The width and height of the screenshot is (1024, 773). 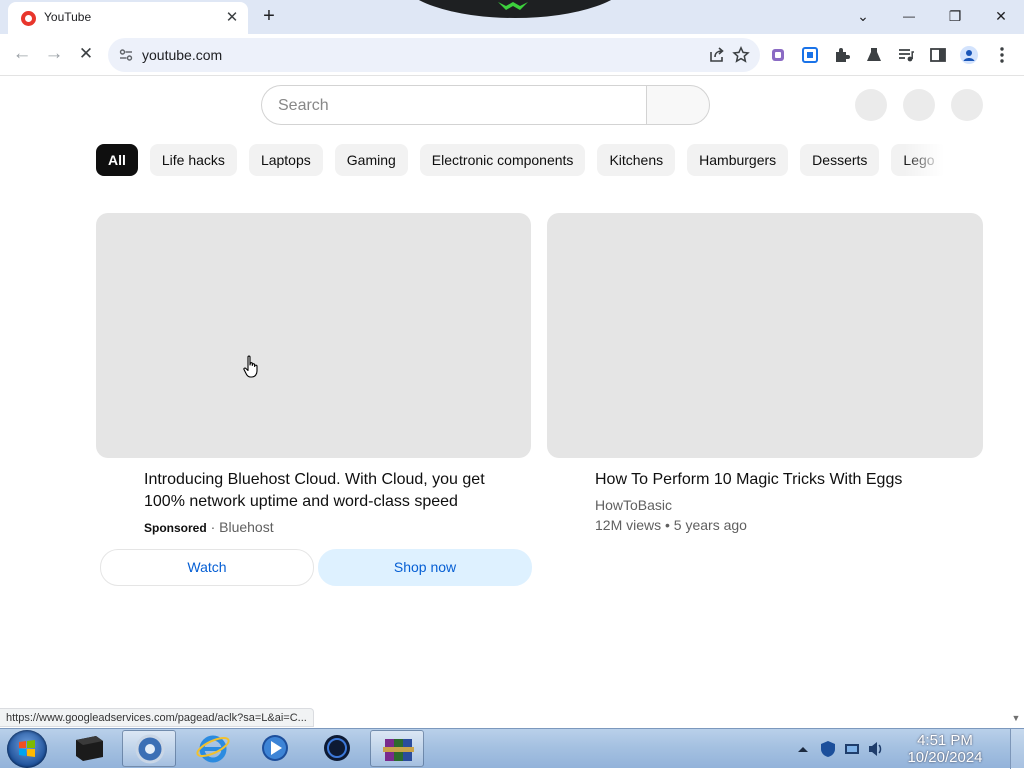 I want to click on tray-overflow-arrow-icon, so click(x=803, y=749).